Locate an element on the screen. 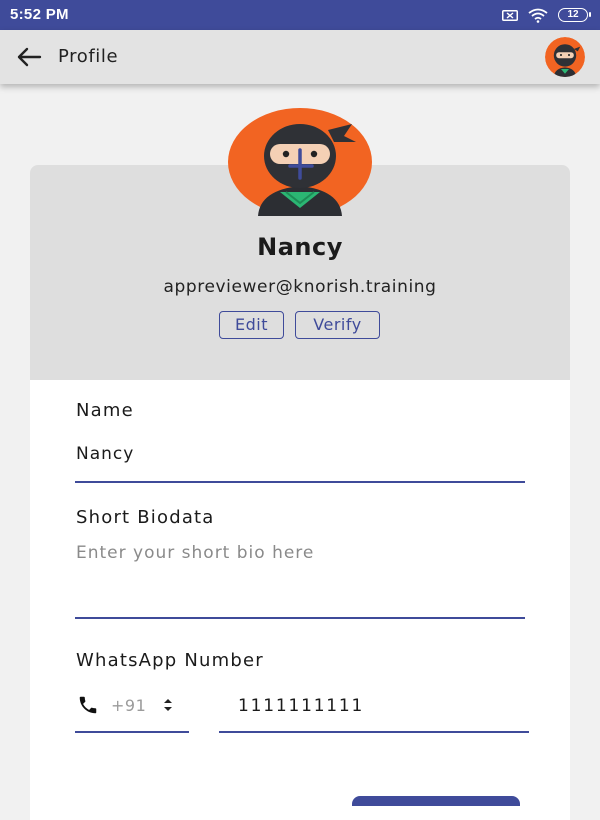 The height and width of the screenshot is (820, 600). wifi-icon is located at coordinates (538, 15).